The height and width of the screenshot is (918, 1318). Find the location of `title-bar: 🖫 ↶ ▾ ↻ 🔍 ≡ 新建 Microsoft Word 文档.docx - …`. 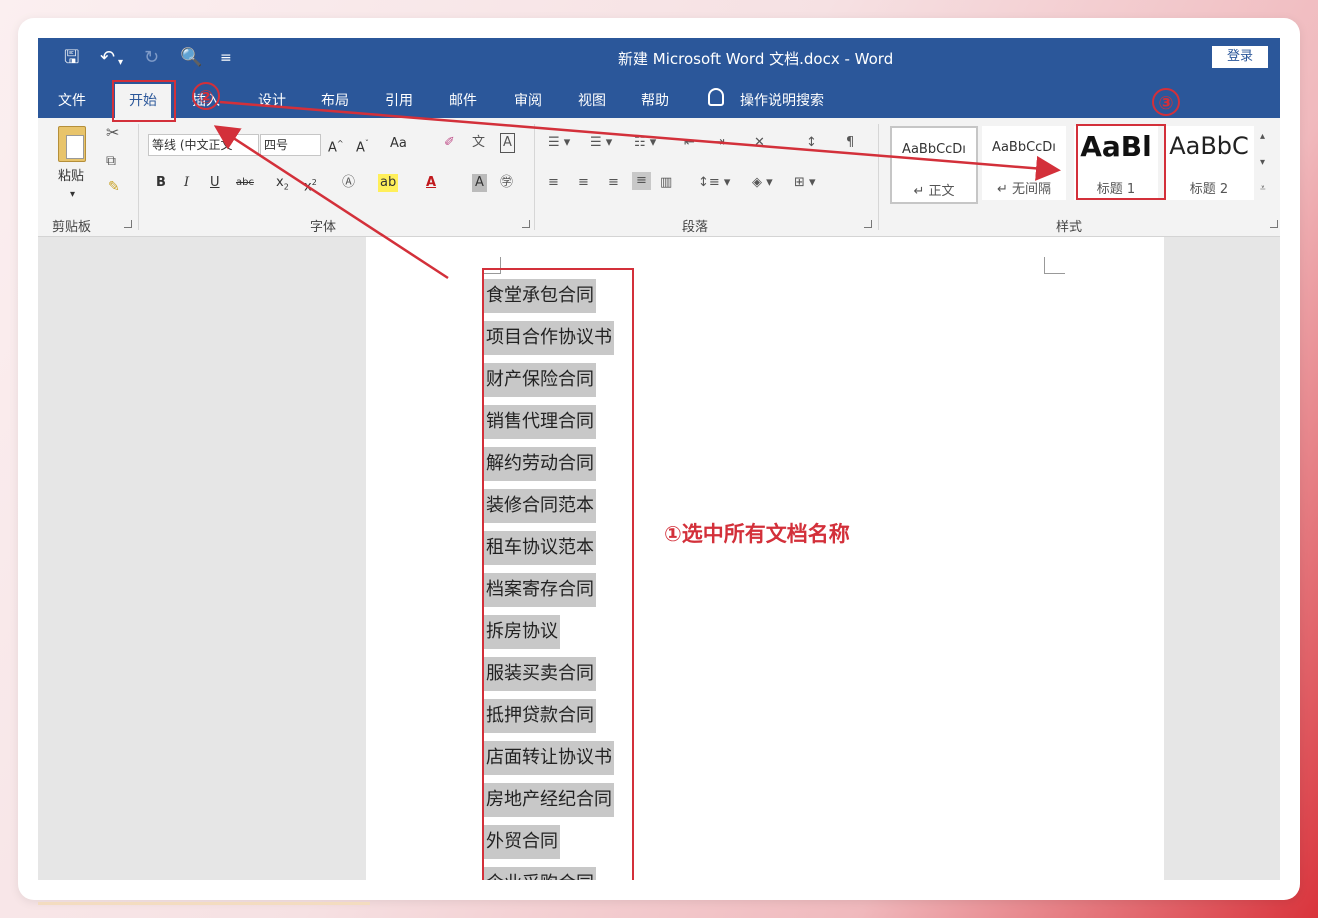

title-bar: 🖫 ↶ ▾ ↻ 🔍 ≡ 新建 Microsoft Word 文档.docx - … is located at coordinates (659, 58).